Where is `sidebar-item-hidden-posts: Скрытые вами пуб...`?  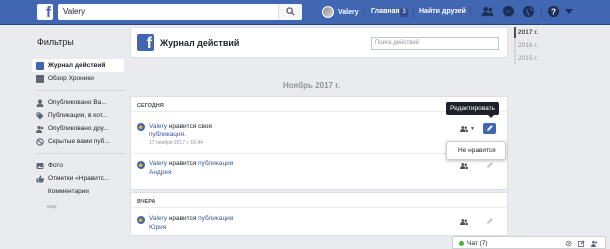
sidebar-item-hidden-posts: Скрытые вами пуб... is located at coordinates (71, 141).